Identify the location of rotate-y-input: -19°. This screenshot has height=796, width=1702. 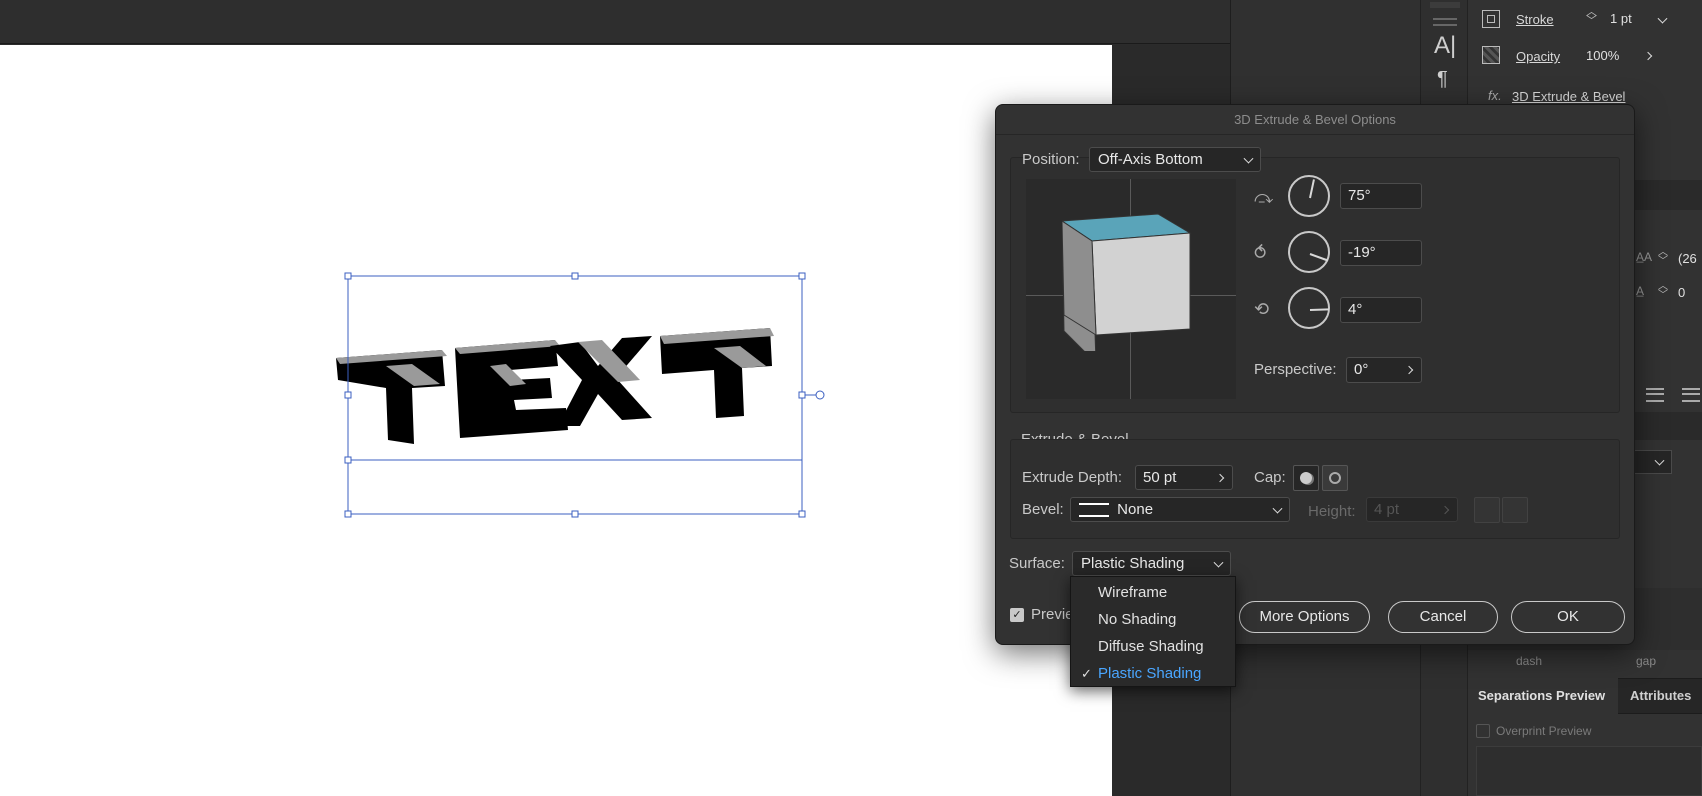
(1381, 253).